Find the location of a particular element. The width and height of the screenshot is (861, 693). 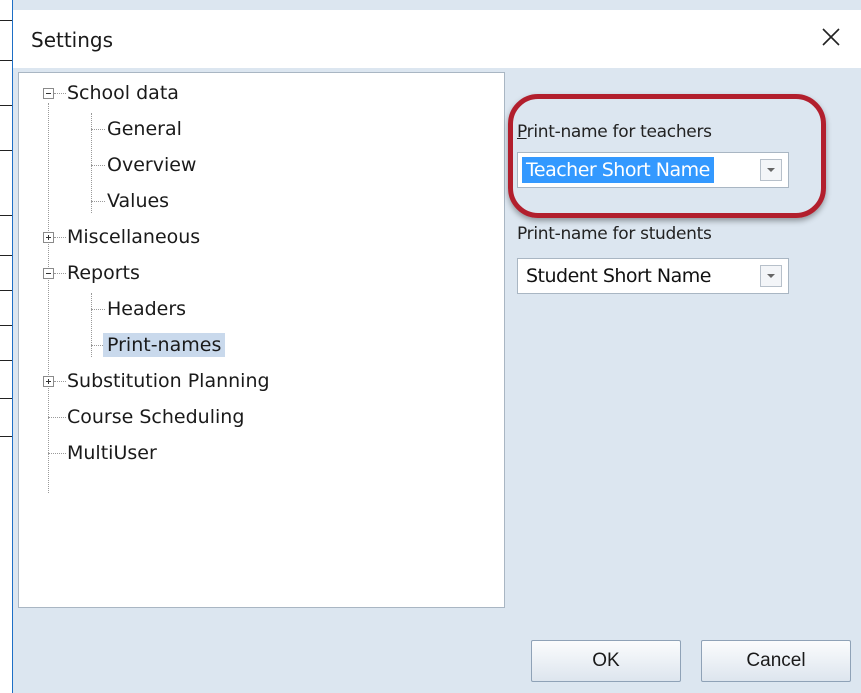

background-window is located at coordinates (6, 346).